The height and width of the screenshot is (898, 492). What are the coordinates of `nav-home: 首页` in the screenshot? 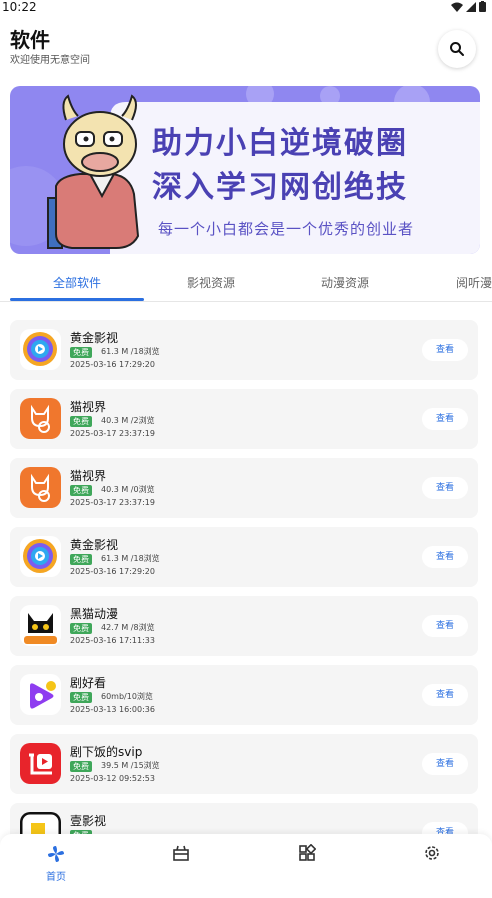 It's located at (56, 866).